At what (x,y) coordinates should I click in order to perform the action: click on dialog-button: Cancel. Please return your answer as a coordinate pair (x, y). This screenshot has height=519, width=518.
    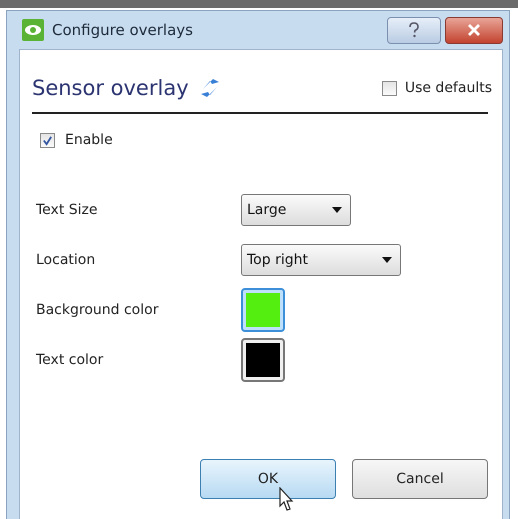
    Looking at the image, I should click on (420, 479).